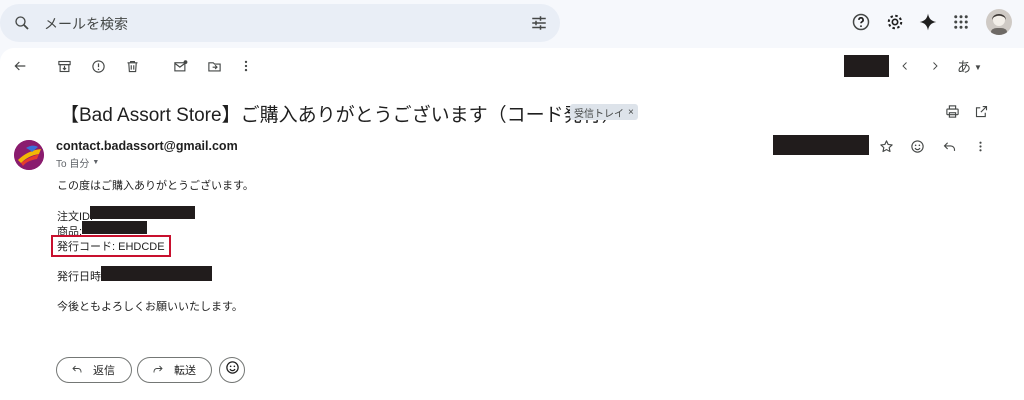  What do you see at coordinates (81, 277) in the screenshot?
I see `issue-date-label: 発行日時:` at bounding box center [81, 277].